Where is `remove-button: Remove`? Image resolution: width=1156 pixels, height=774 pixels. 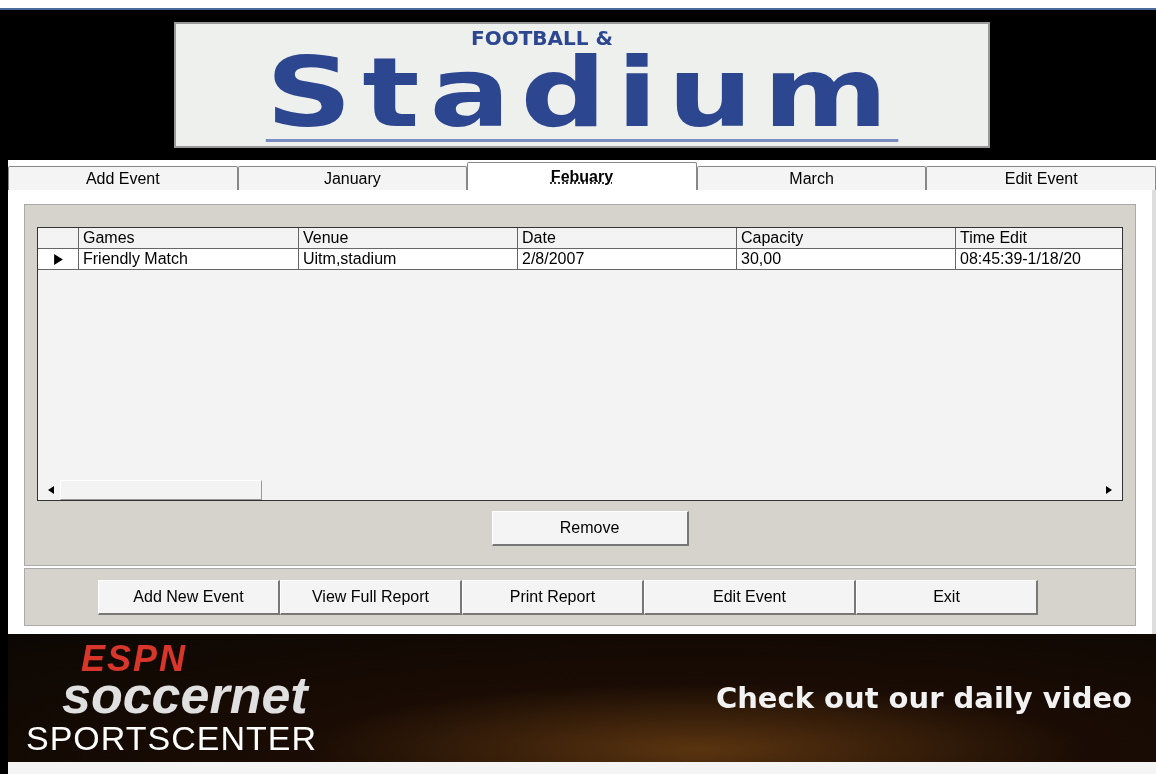
remove-button: Remove is located at coordinates (590, 528).